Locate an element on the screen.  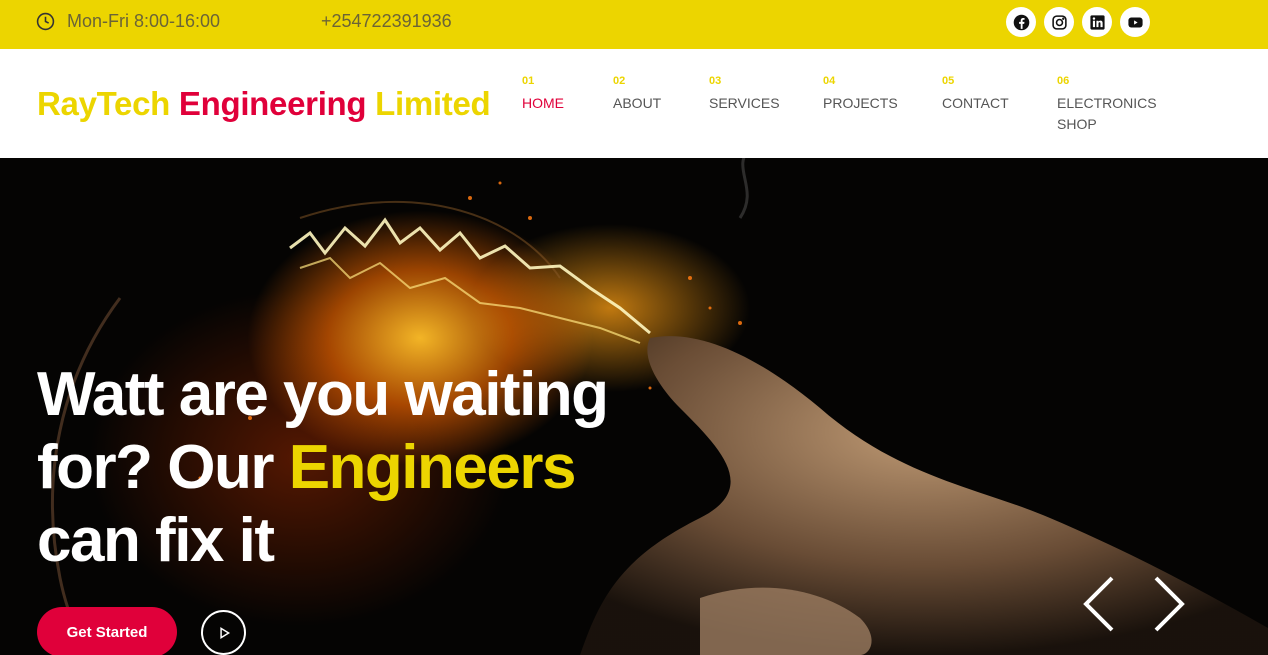
facebook-icon is located at coordinates (1021, 22).